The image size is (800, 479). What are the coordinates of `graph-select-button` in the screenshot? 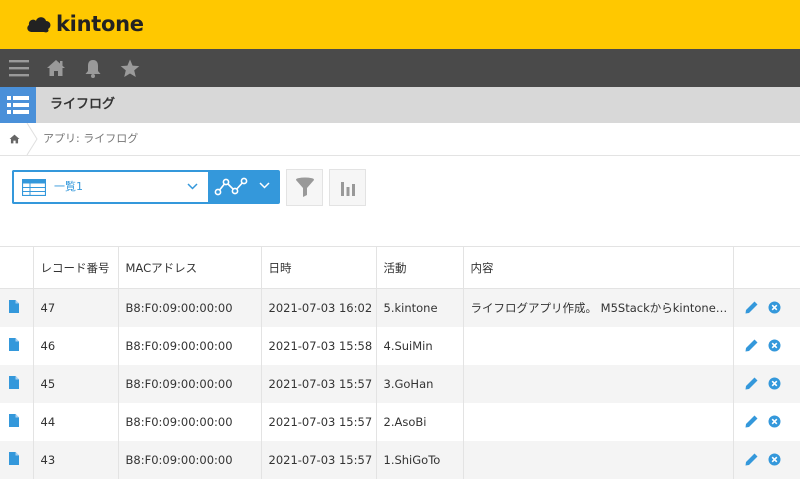 It's located at (244, 187).